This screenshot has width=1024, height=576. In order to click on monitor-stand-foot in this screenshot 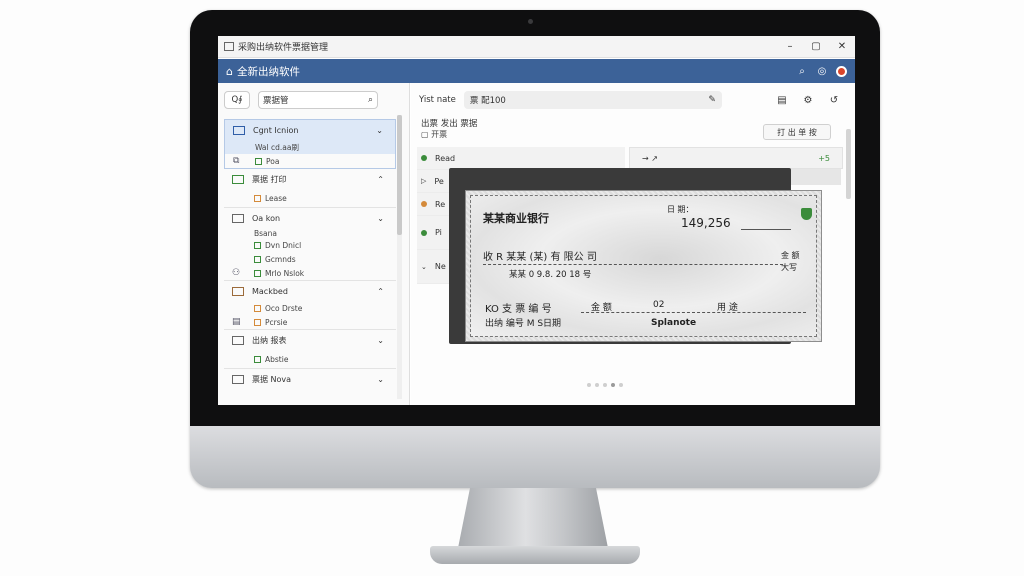, I will do `click(535, 555)`.